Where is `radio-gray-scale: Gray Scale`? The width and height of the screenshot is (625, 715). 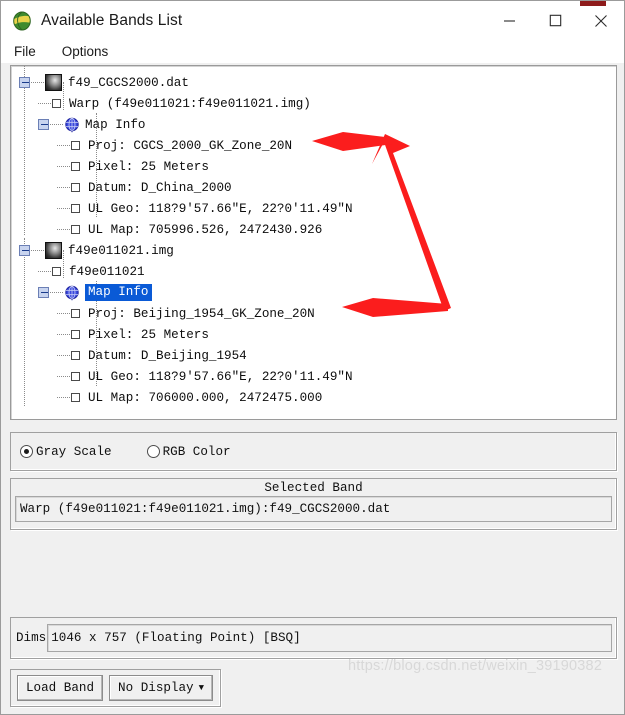
radio-gray-scale: Gray Scale is located at coordinates (66, 452).